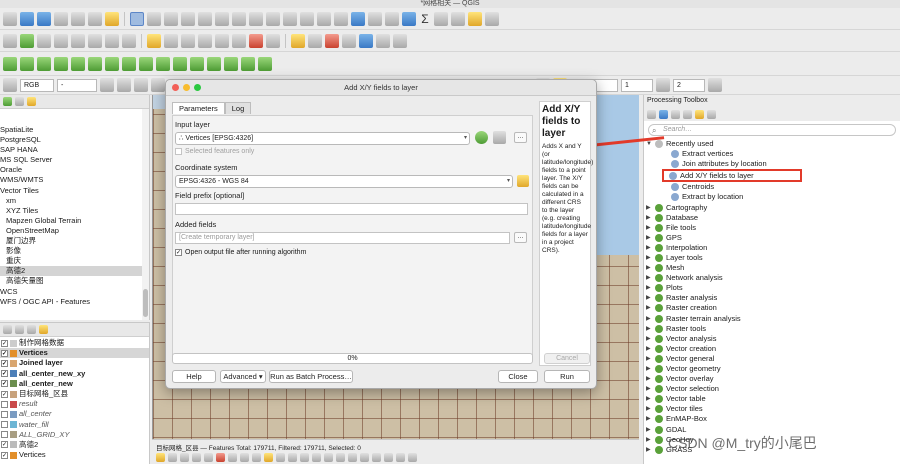 The width and height of the screenshot is (900, 464). What do you see at coordinates (358, 18) in the screenshot?
I see `refresh-icon` at bounding box center [358, 18].